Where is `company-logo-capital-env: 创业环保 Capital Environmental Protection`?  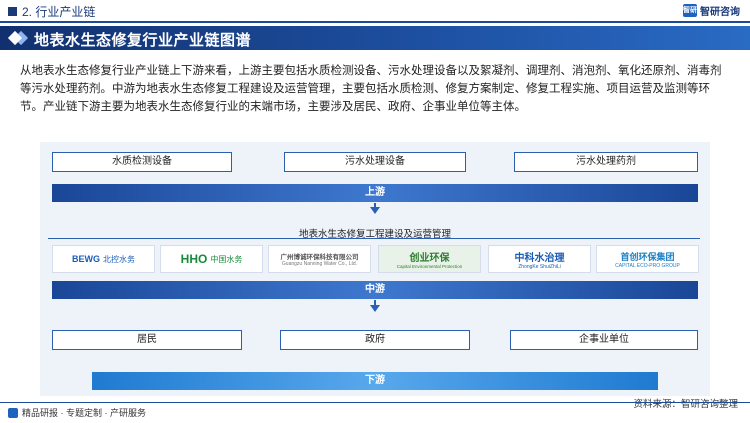 company-logo-capital-env: 创业环保 Capital Environmental Protection is located at coordinates (429, 259).